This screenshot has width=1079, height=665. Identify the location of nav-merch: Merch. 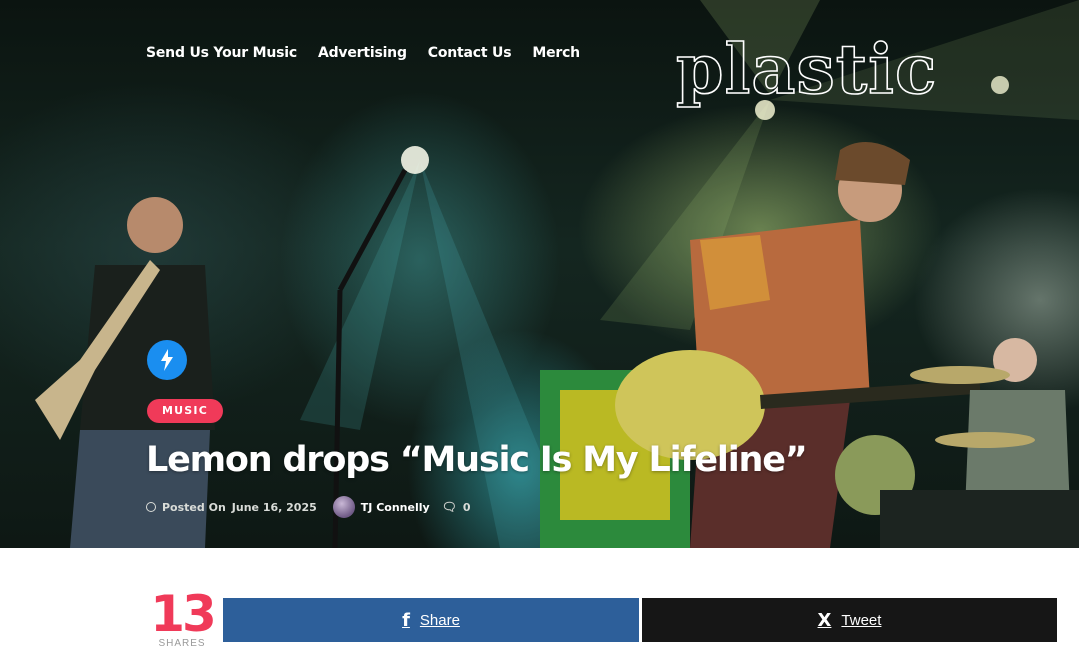
(556, 53).